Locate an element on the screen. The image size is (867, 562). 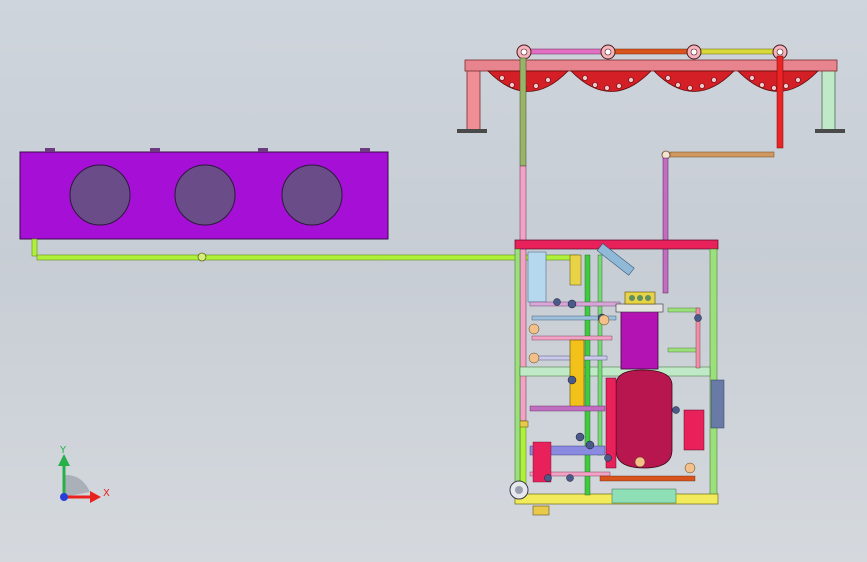
filter-drier is located at coordinates (577, 375).